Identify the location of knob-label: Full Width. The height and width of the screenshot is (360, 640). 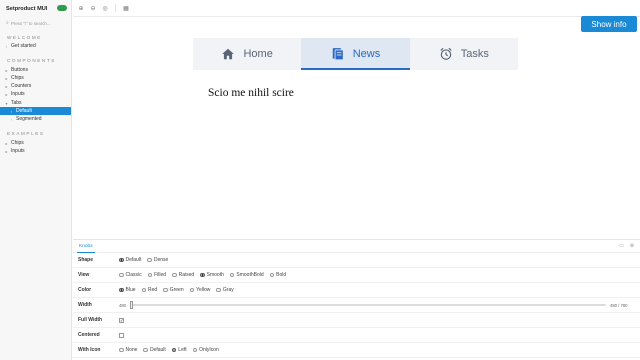
(90, 320).